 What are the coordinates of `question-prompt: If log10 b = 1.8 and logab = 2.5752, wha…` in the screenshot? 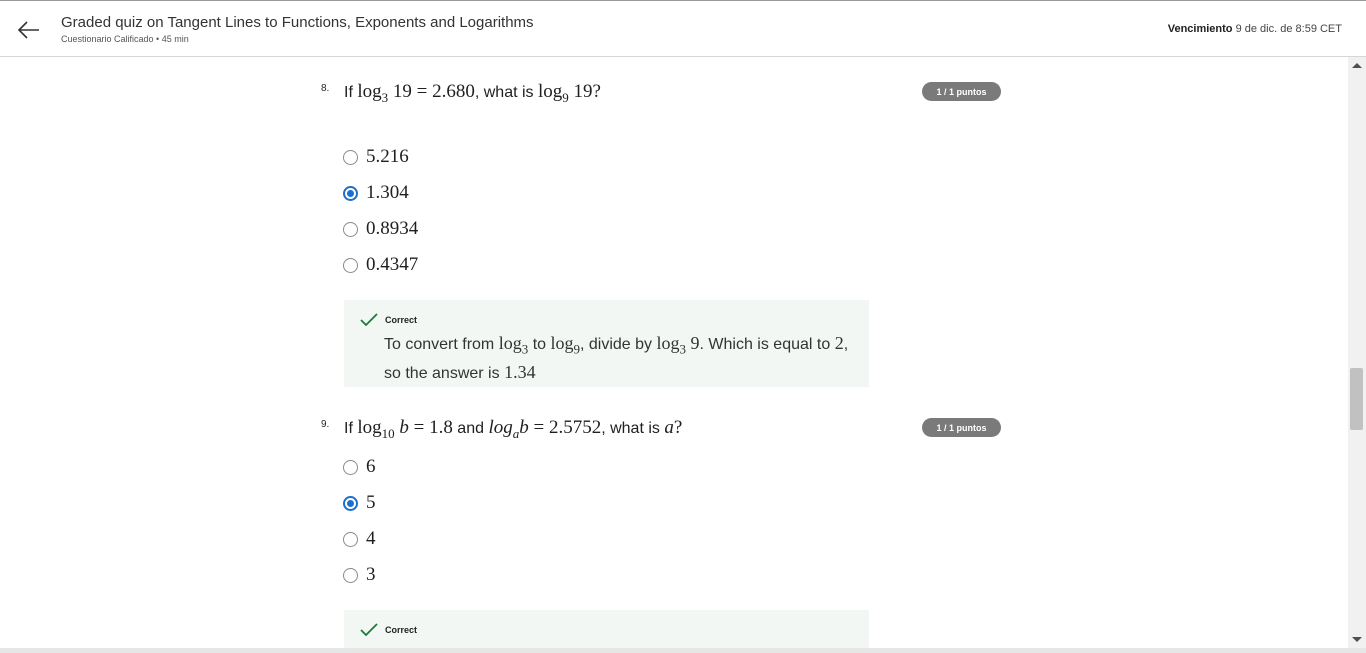 It's located at (513, 429).